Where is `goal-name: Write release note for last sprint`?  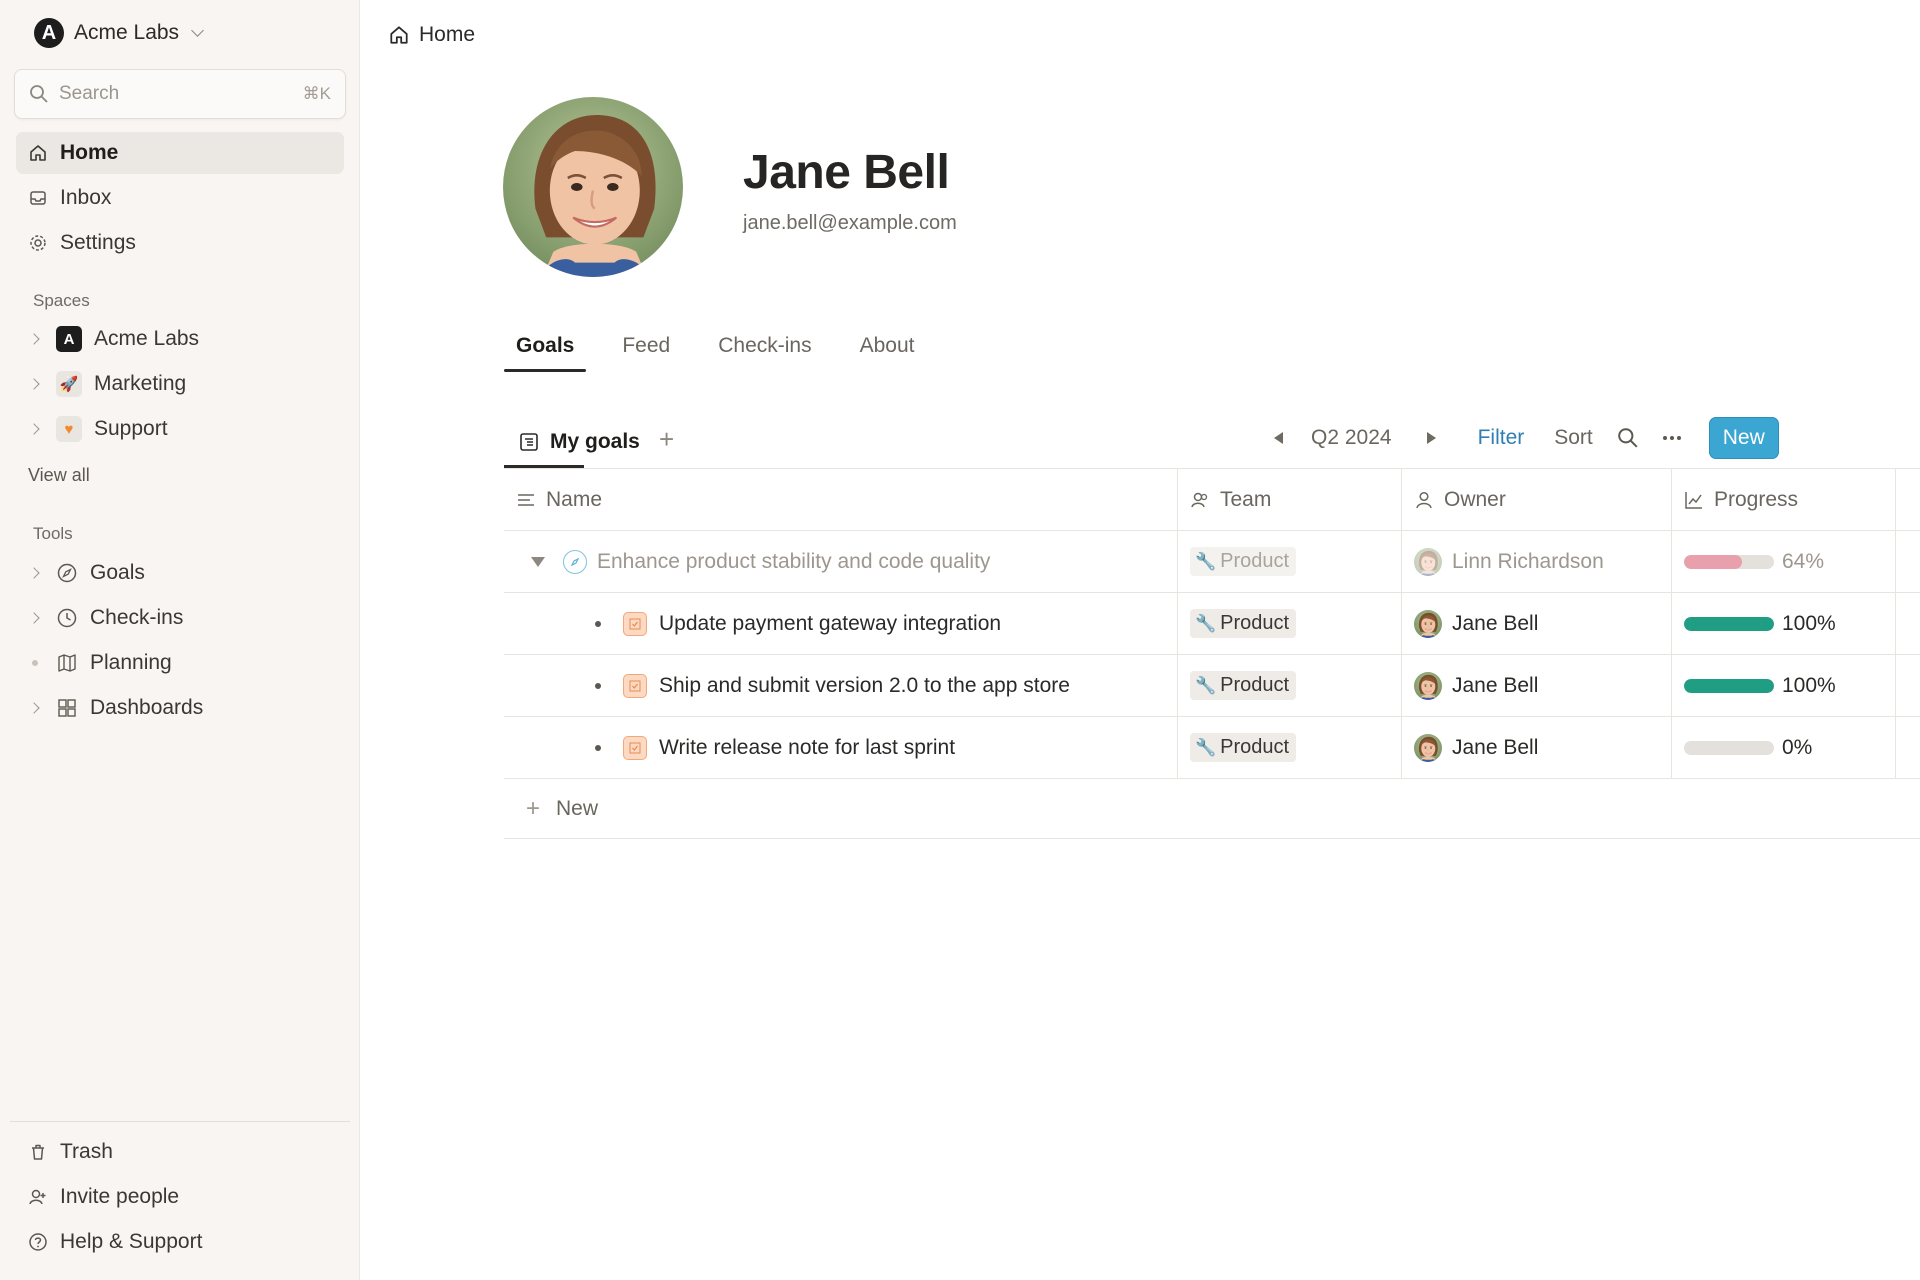
goal-name: Write release note for last sprint is located at coordinates (807, 748).